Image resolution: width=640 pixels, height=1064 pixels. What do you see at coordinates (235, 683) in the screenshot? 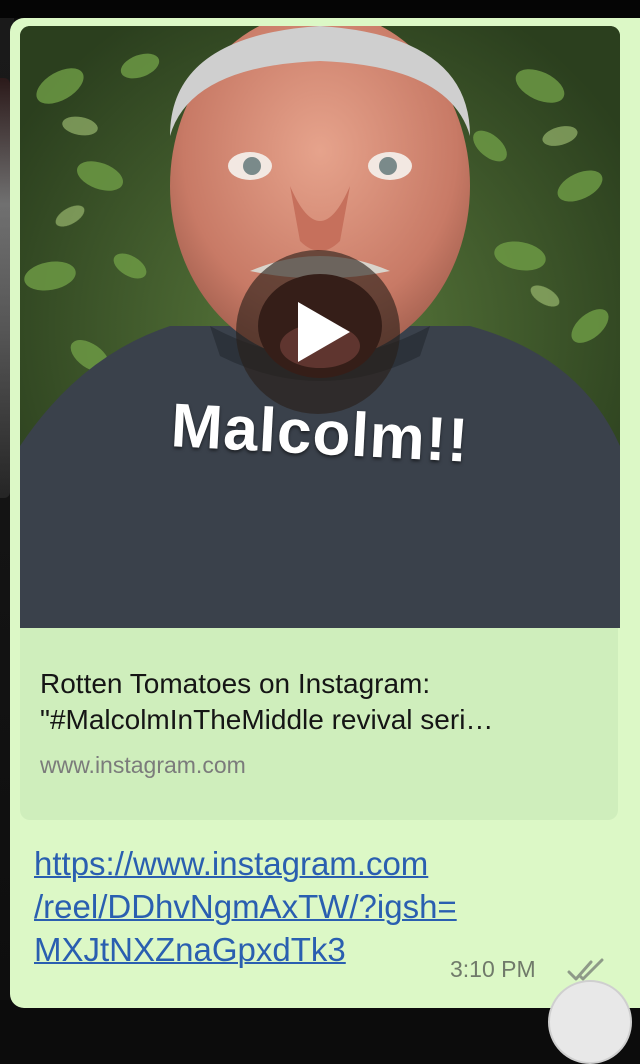
I see `link-preview-title-line1: Rotten Tomatoes on Instagram:` at bounding box center [235, 683].